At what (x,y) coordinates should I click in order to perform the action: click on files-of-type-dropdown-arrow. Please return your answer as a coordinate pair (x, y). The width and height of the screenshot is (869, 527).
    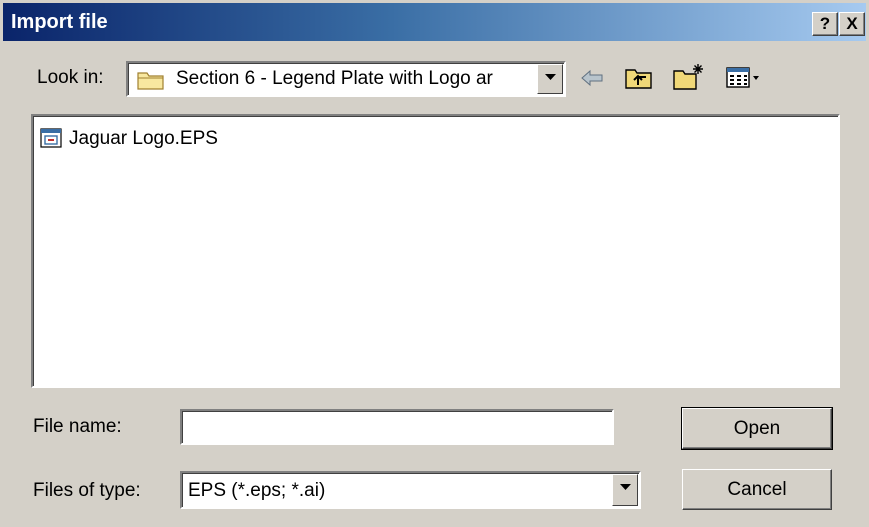
    Looking at the image, I should click on (625, 490).